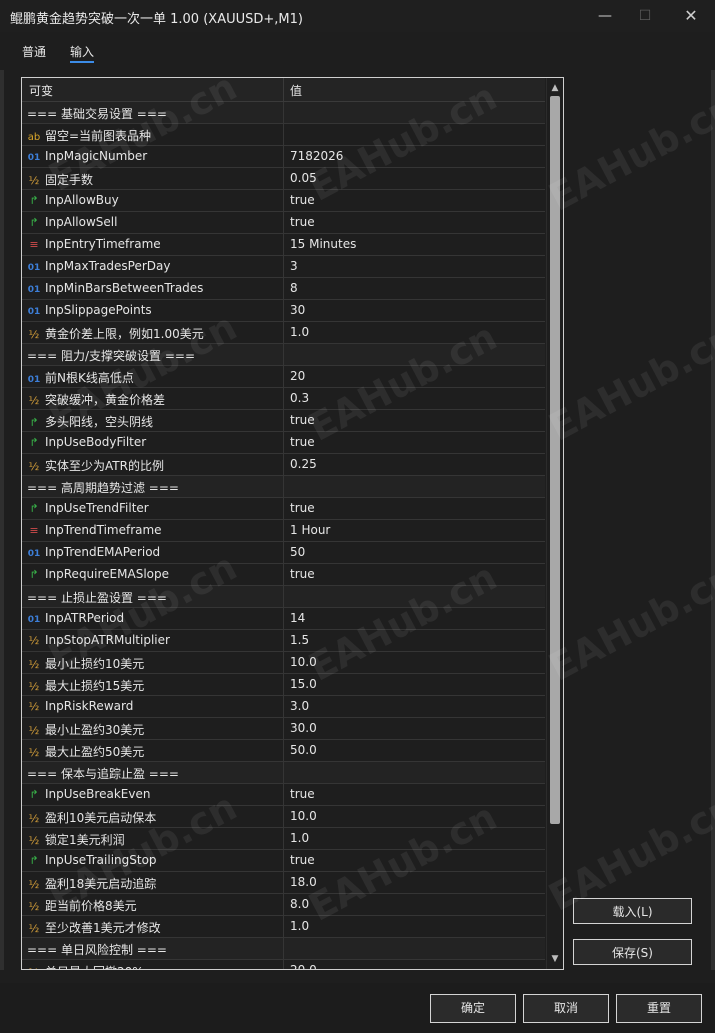 The height and width of the screenshot is (1033, 715). What do you see at coordinates (283, 135) in the screenshot?
I see `table-row: ab 留空=当前图表品种` at bounding box center [283, 135].